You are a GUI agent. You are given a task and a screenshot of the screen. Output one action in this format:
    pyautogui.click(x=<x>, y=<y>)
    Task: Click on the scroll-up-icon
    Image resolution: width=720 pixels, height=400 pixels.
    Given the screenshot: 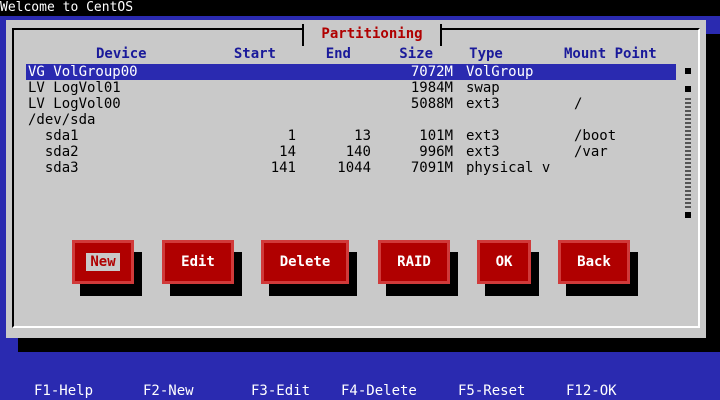 What is the action you would take?
    pyautogui.click(x=688, y=71)
    